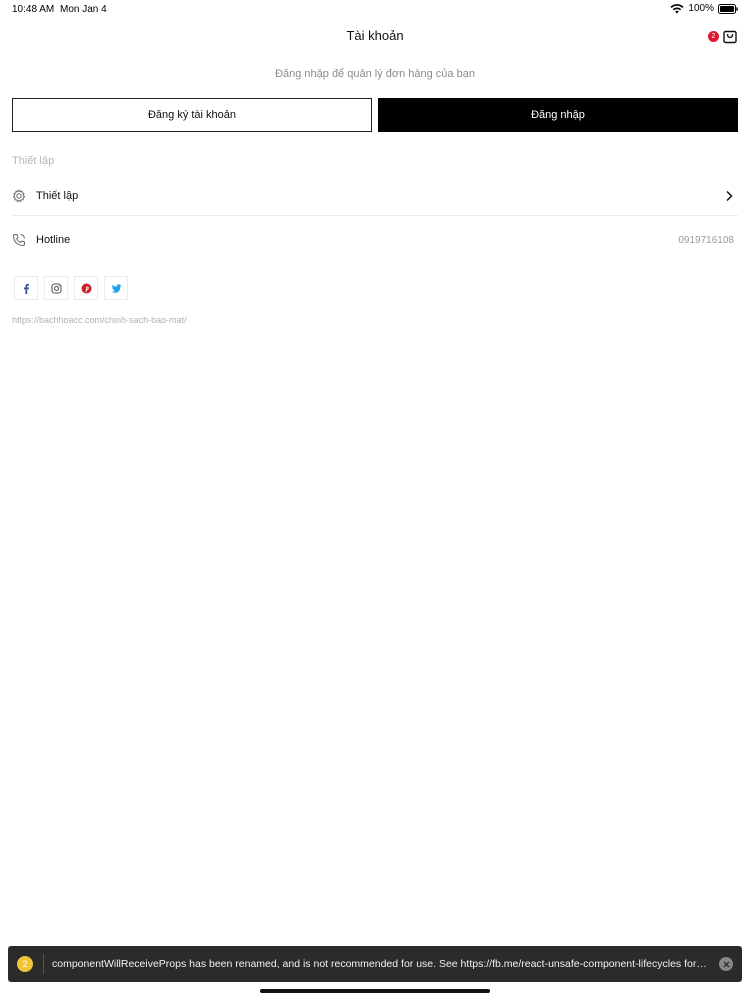  I want to click on pinterest-icon, so click(86, 288).